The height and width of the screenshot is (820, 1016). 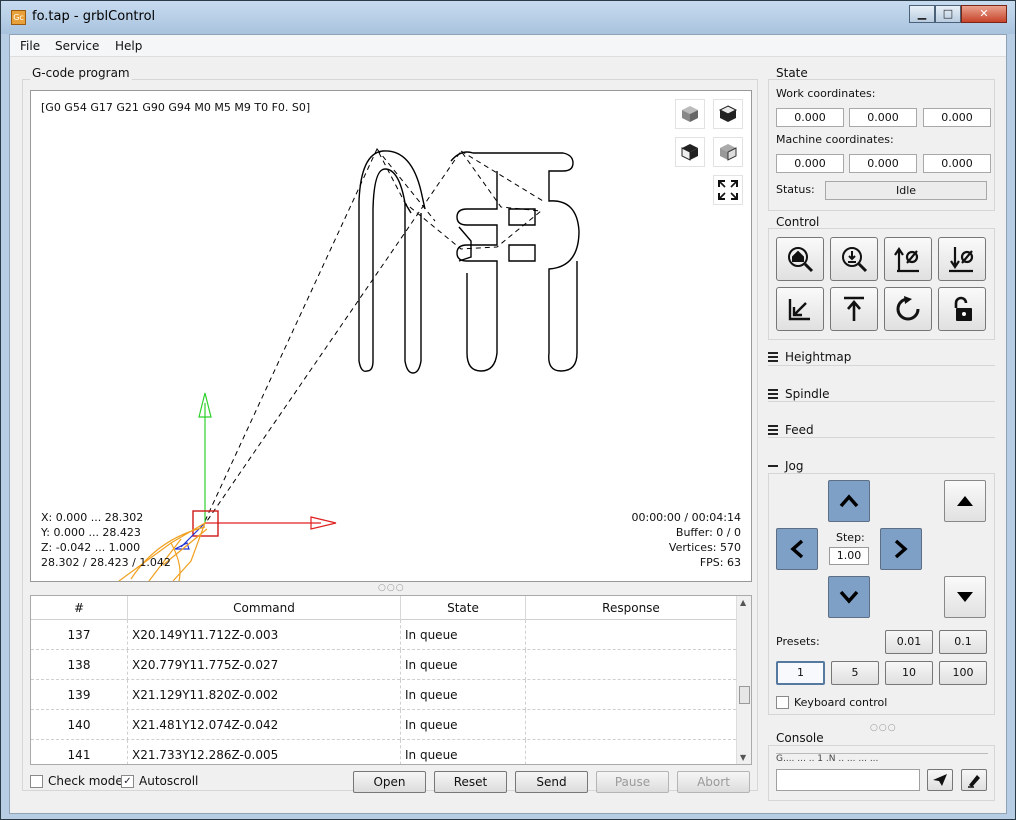 I want to click on zero-probe-icon, so click(x=854, y=259).